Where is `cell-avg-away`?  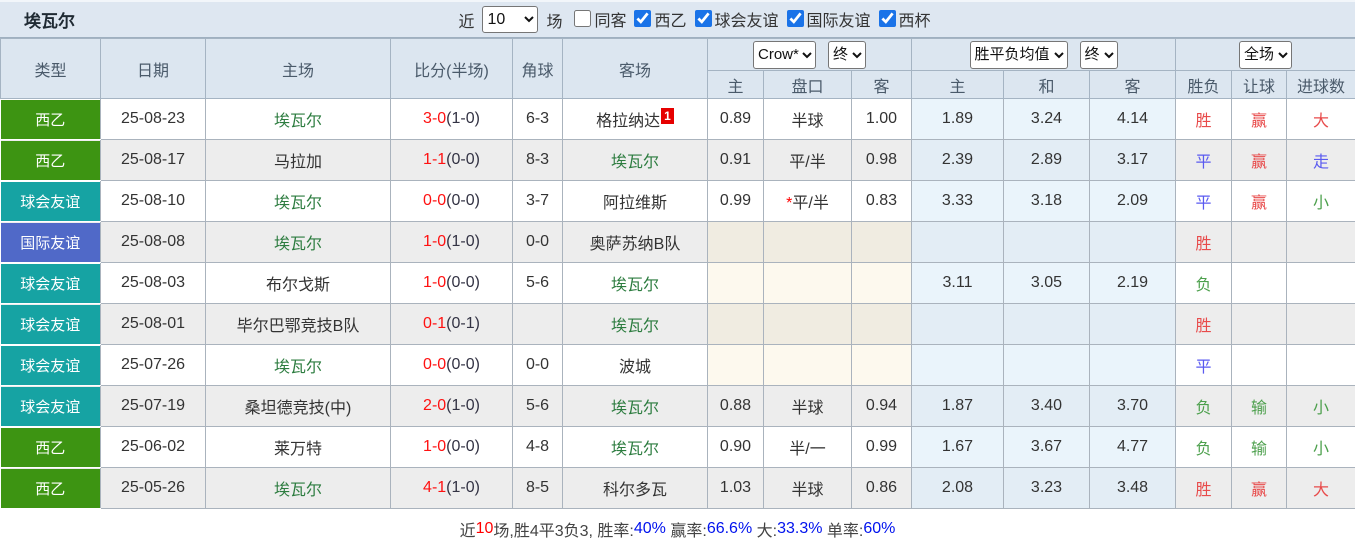
cell-avg-away is located at coordinates (1132, 324).